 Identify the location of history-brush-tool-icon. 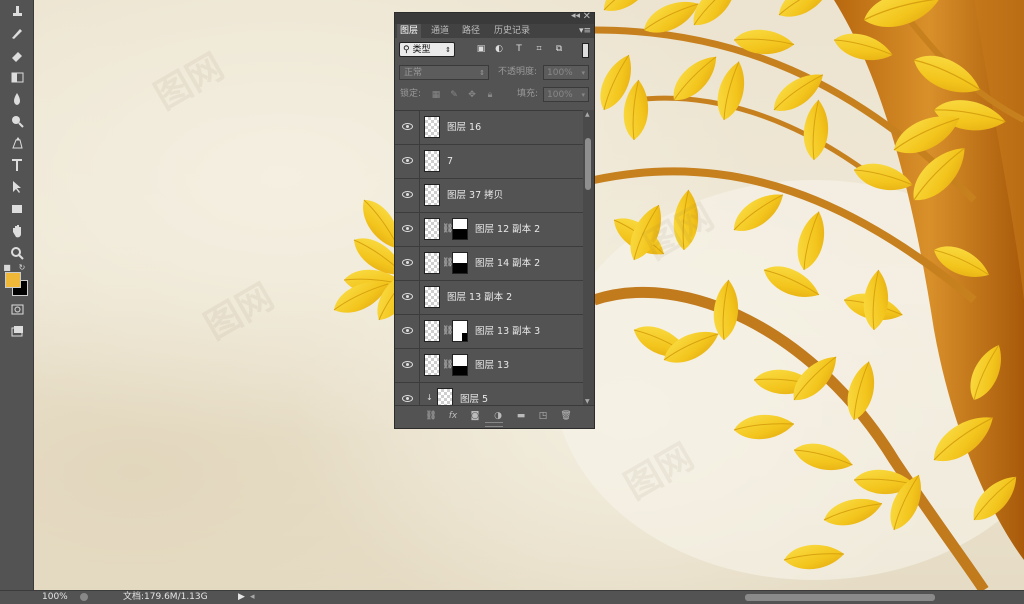
(17, 33).